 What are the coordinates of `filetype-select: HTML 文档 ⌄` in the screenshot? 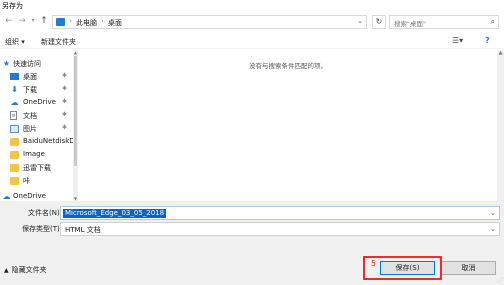 It's located at (280, 229).